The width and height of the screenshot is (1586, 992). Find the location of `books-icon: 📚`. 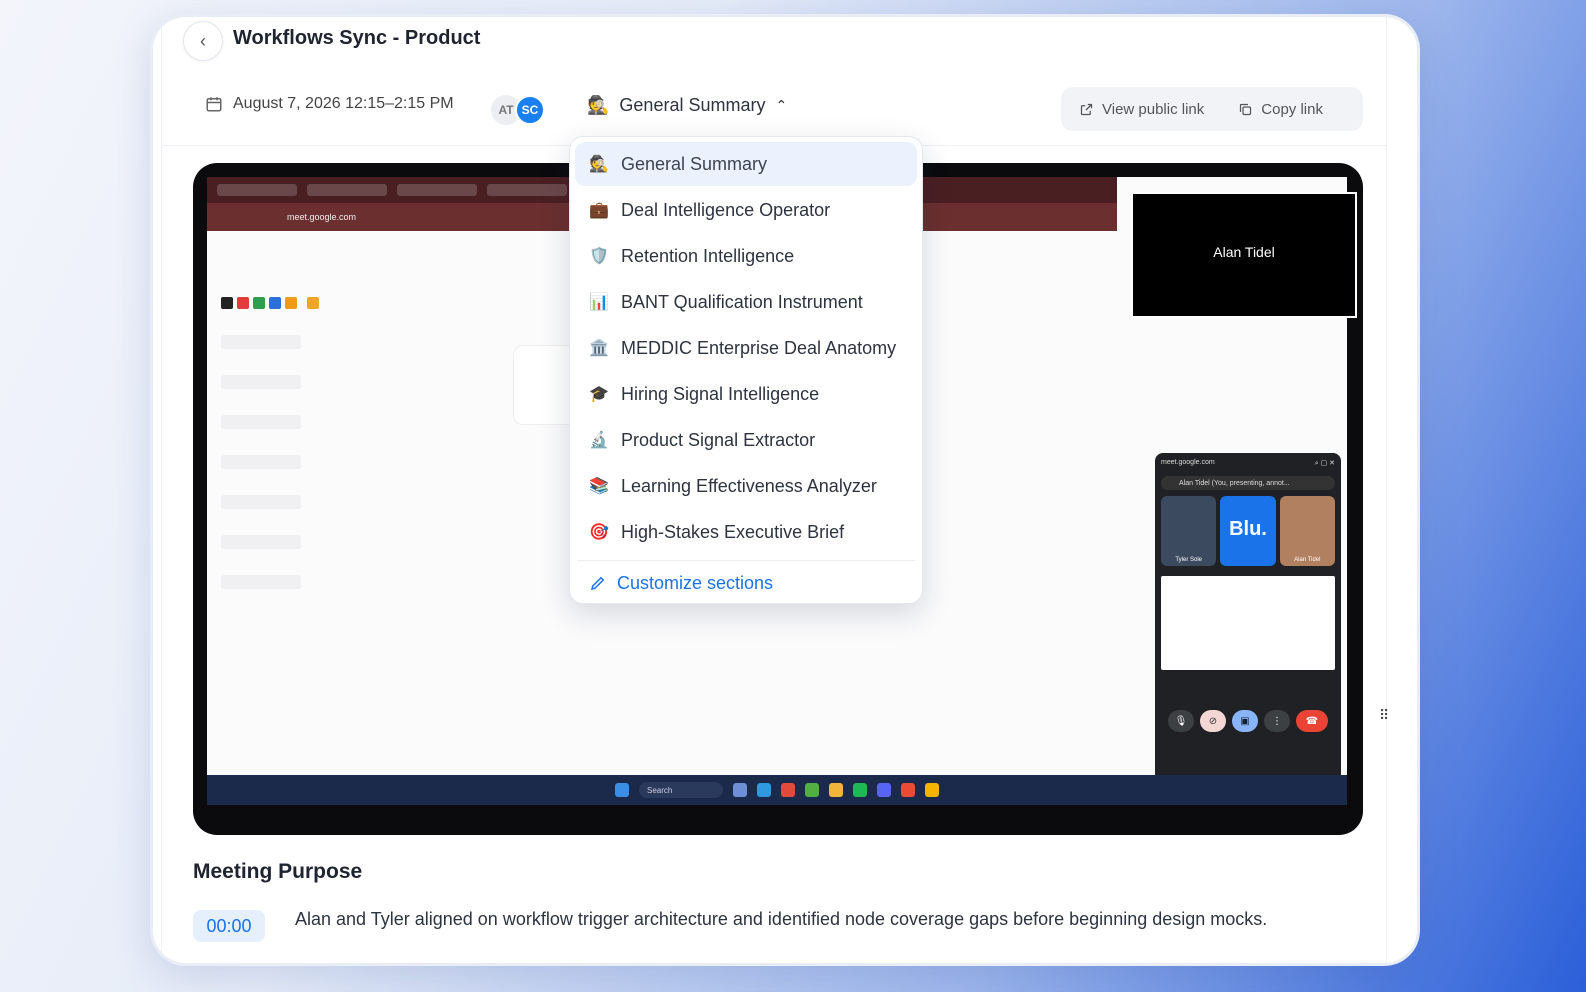

books-icon: 📚 is located at coordinates (599, 486).